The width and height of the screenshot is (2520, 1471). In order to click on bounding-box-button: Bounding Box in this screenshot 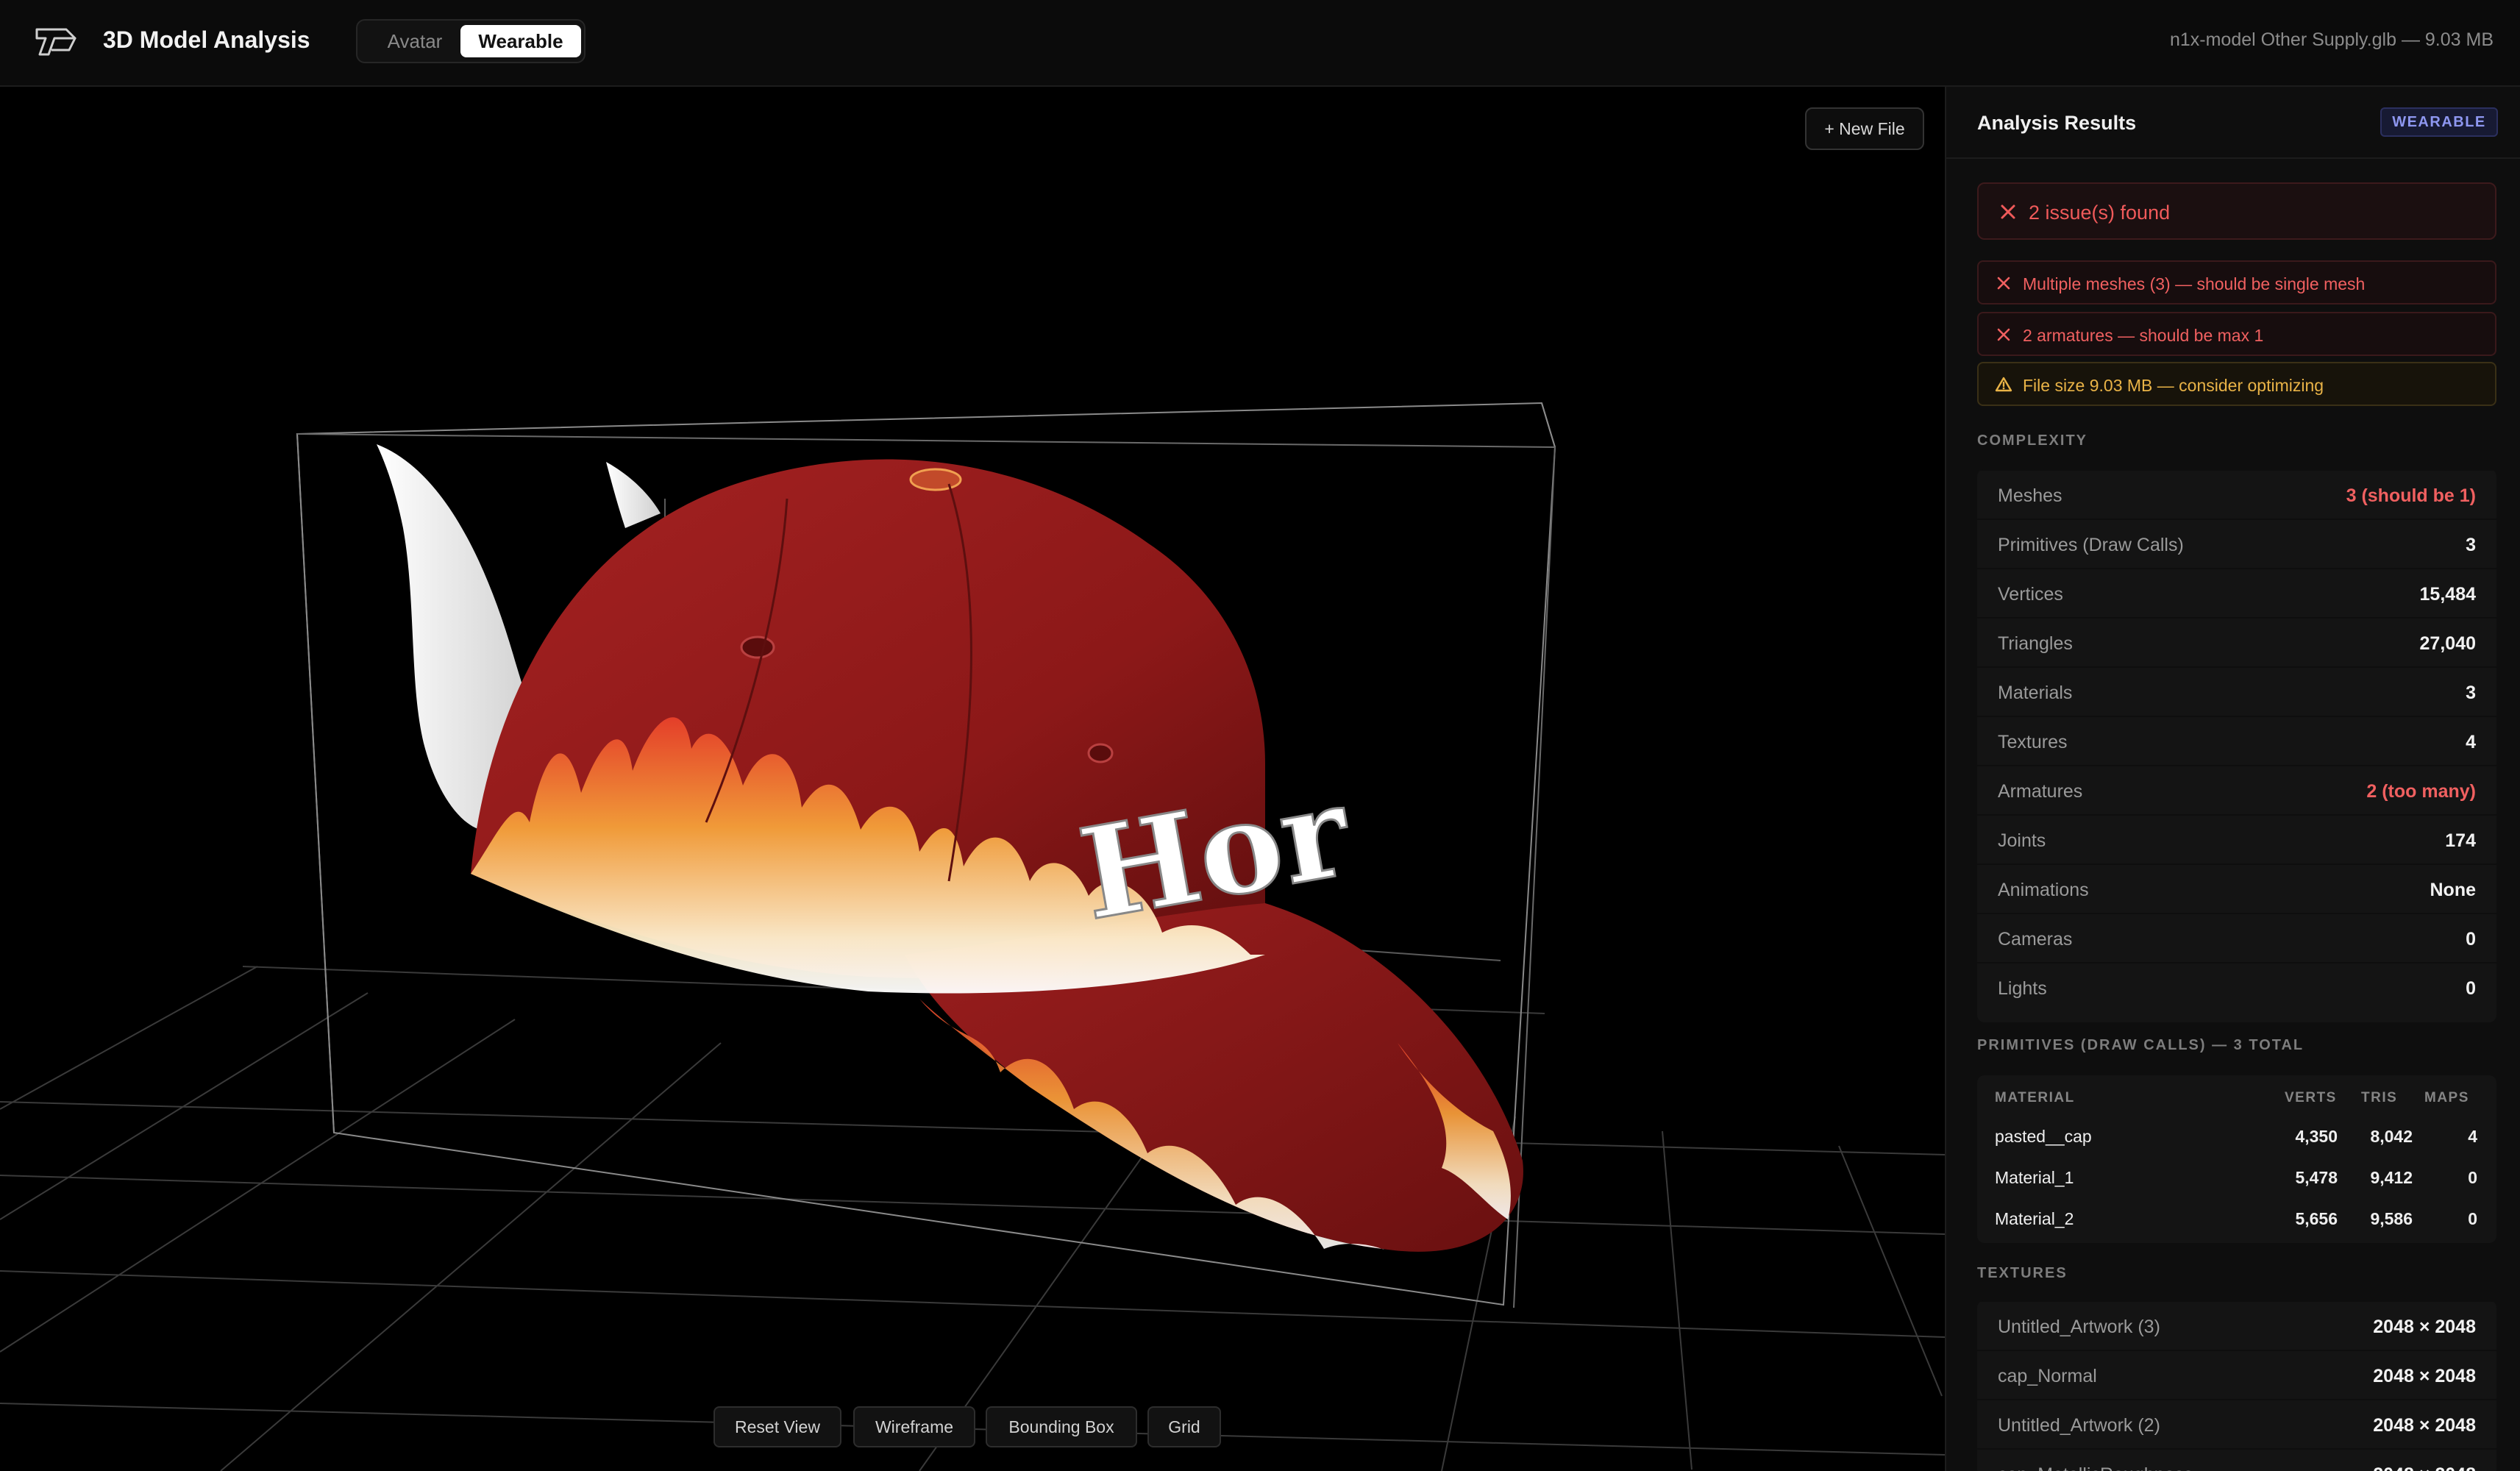, I will do `click(1061, 1426)`.